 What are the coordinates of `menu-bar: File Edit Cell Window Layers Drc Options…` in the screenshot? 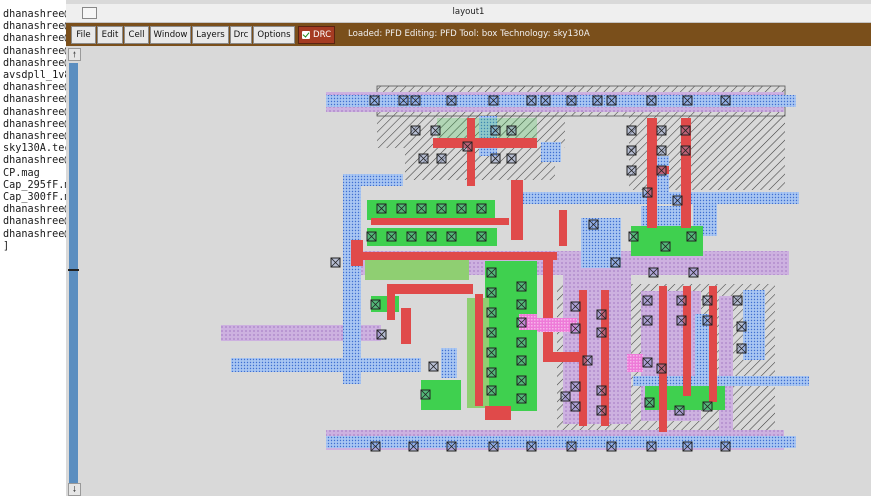 It's located at (468, 34).